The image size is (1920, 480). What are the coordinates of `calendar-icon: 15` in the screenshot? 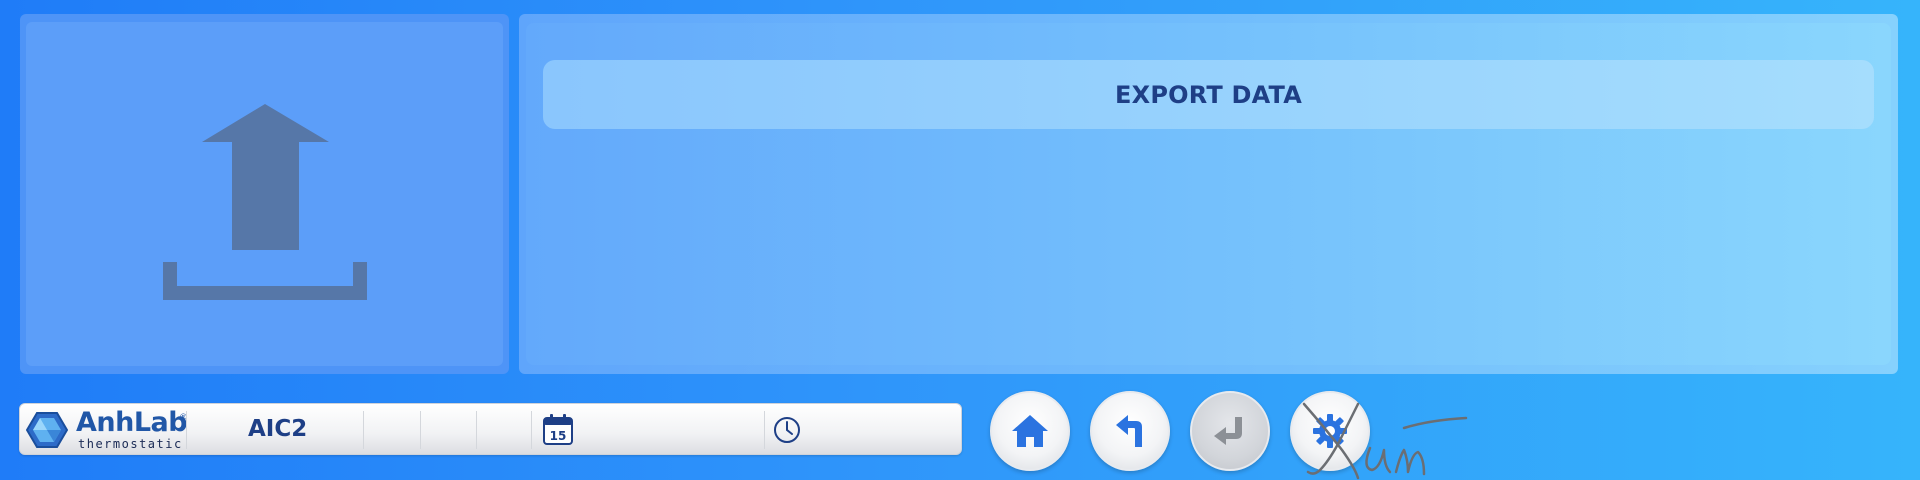 It's located at (558, 429).